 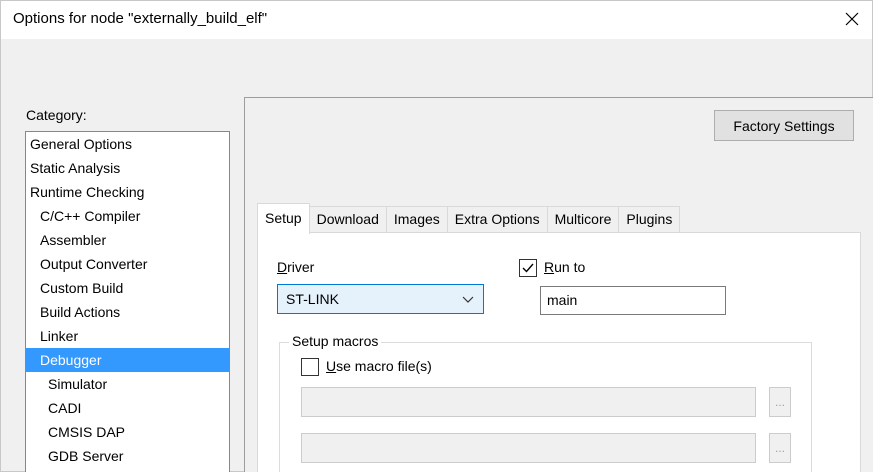 What do you see at coordinates (436, 20) in the screenshot?
I see `title-bar: Options for node "externally_build_elf"` at bounding box center [436, 20].